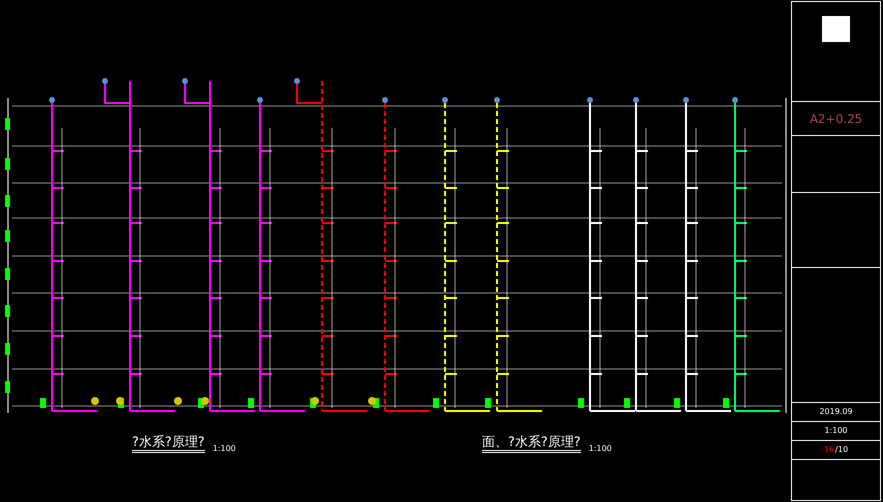 This screenshot has height=502, width=883. I want to click on sheet-size: A2+0.25, so click(836, 119).